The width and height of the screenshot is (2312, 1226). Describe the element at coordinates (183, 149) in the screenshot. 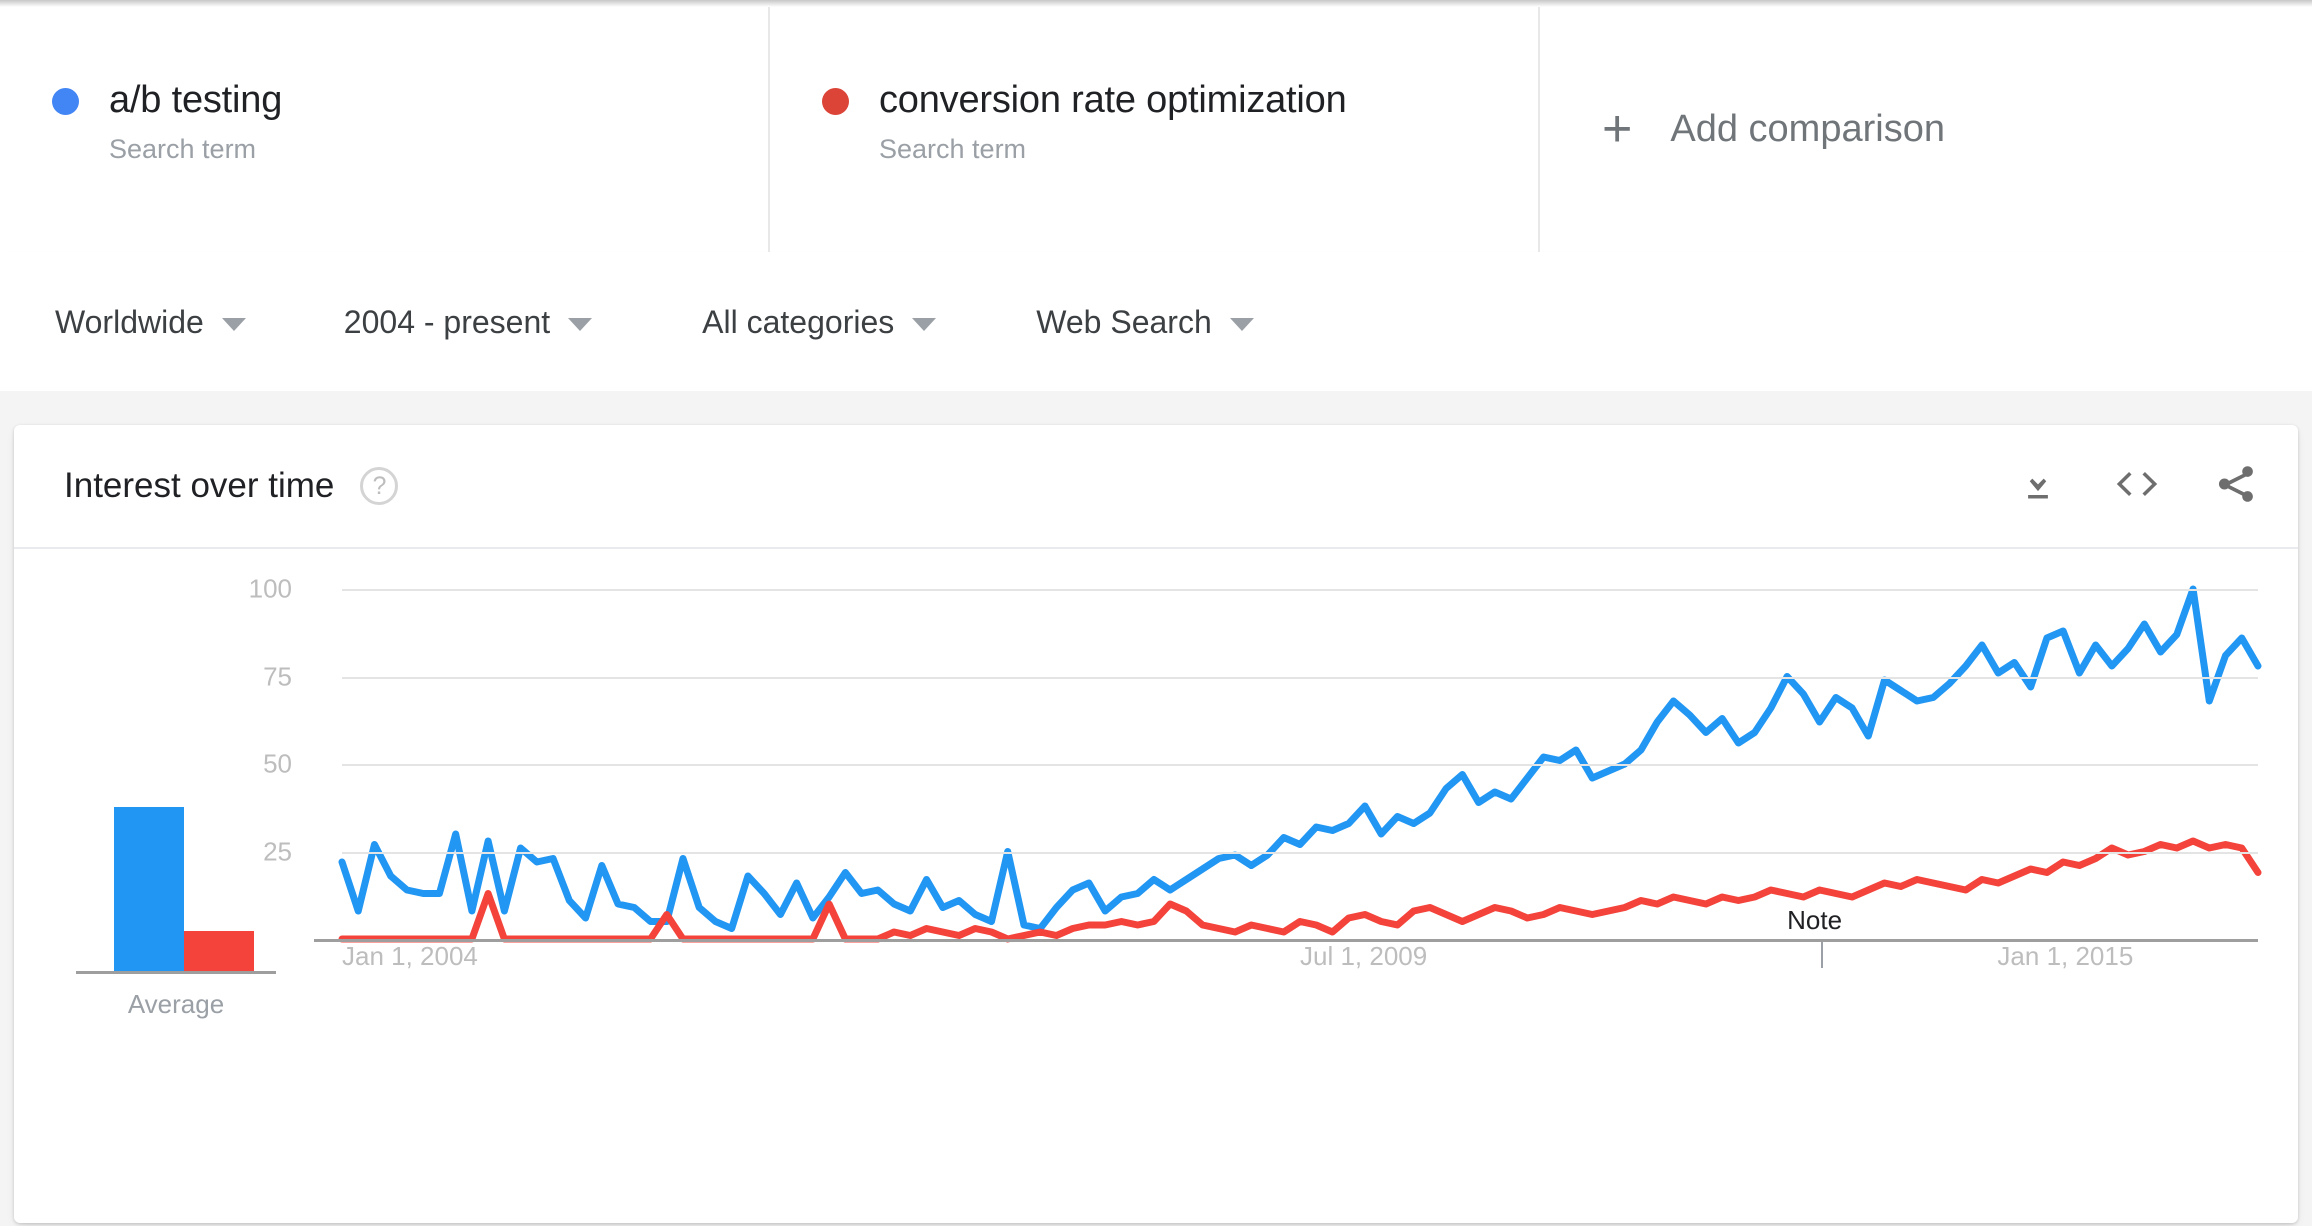

I see `term-1-sublabel: Search term` at that location.